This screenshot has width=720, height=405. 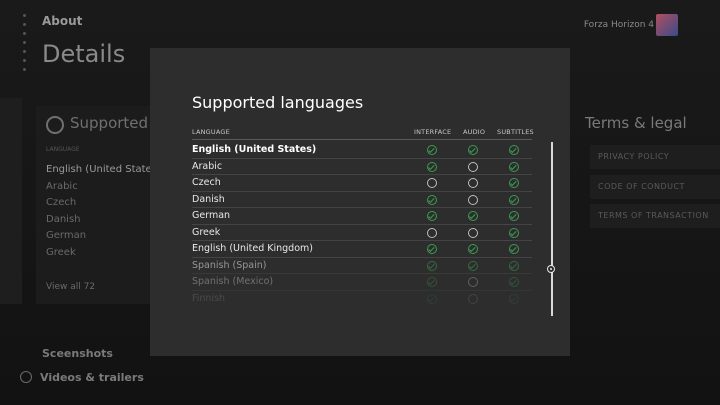 I want to click on table-row: English (United States), so click(x=362, y=150).